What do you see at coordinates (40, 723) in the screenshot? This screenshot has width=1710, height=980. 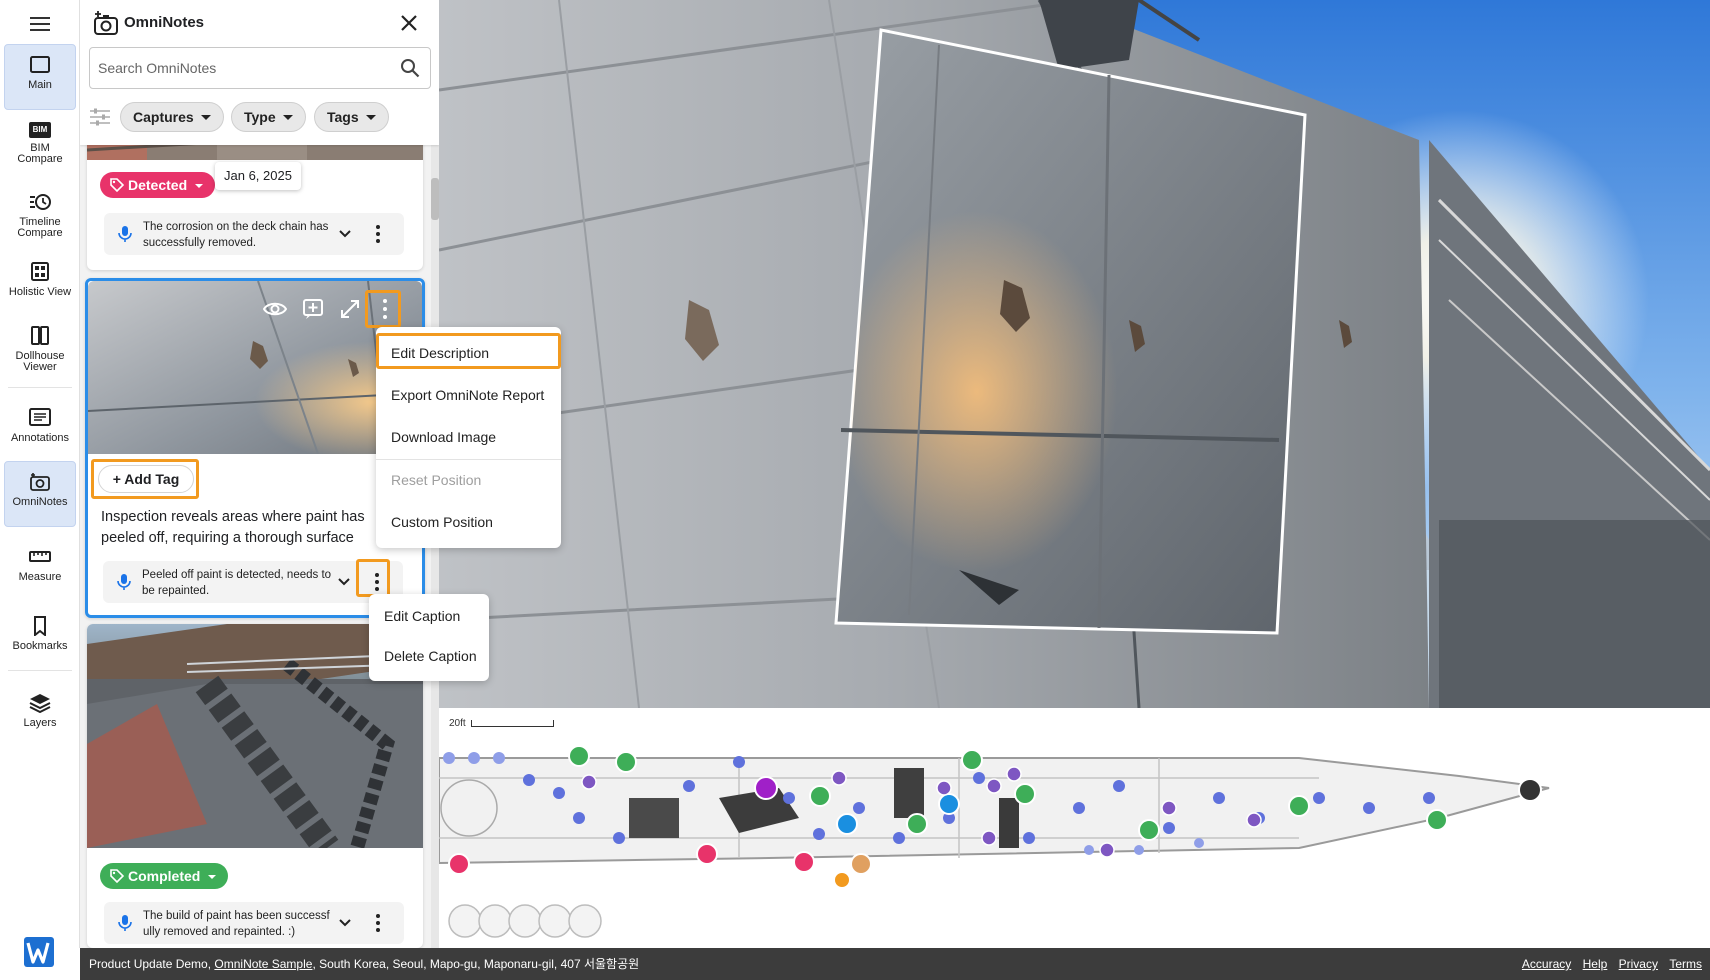 I see `nav-layers-label: Layers` at bounding box center [40, 723].